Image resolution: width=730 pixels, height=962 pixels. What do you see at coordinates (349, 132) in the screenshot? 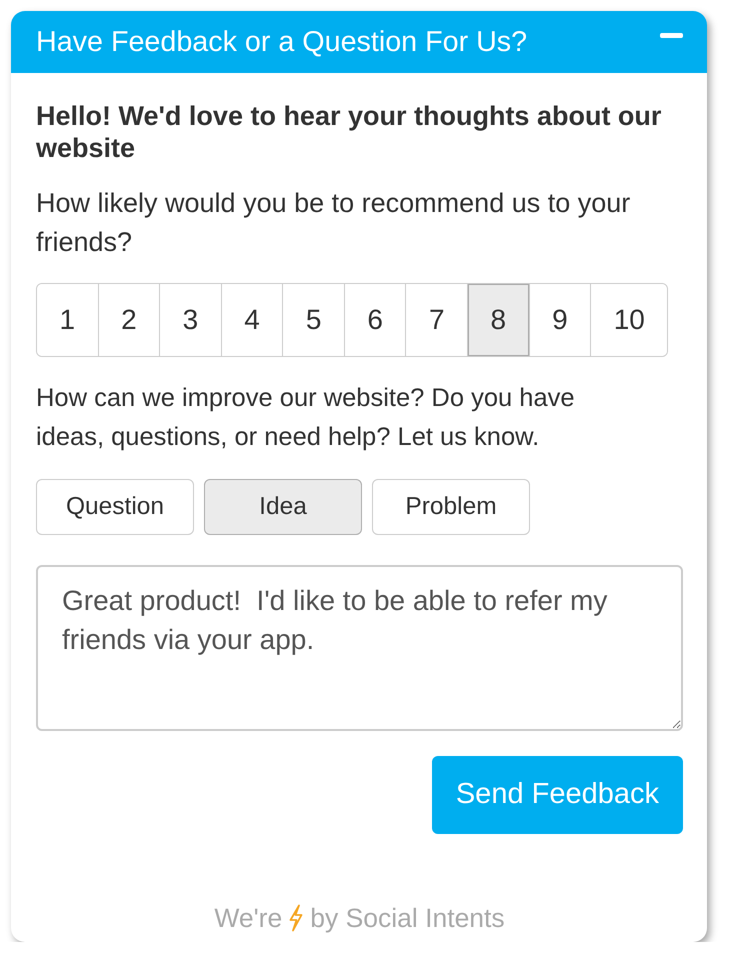
I see `intro-heading: Hello! We'd love to hear your thoughts about our website` at bounding box center [349, 132].